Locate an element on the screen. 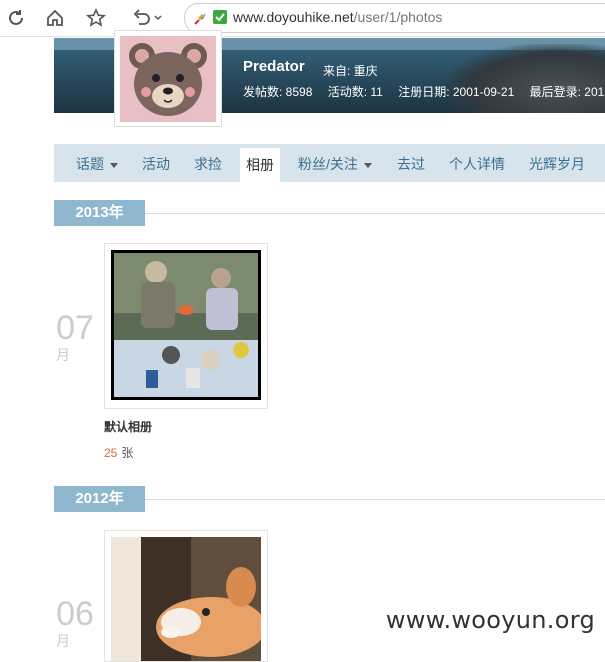 The width and height of the screenshot is (605, 662). profile-username: Predator is located at coordinates (274, 66).